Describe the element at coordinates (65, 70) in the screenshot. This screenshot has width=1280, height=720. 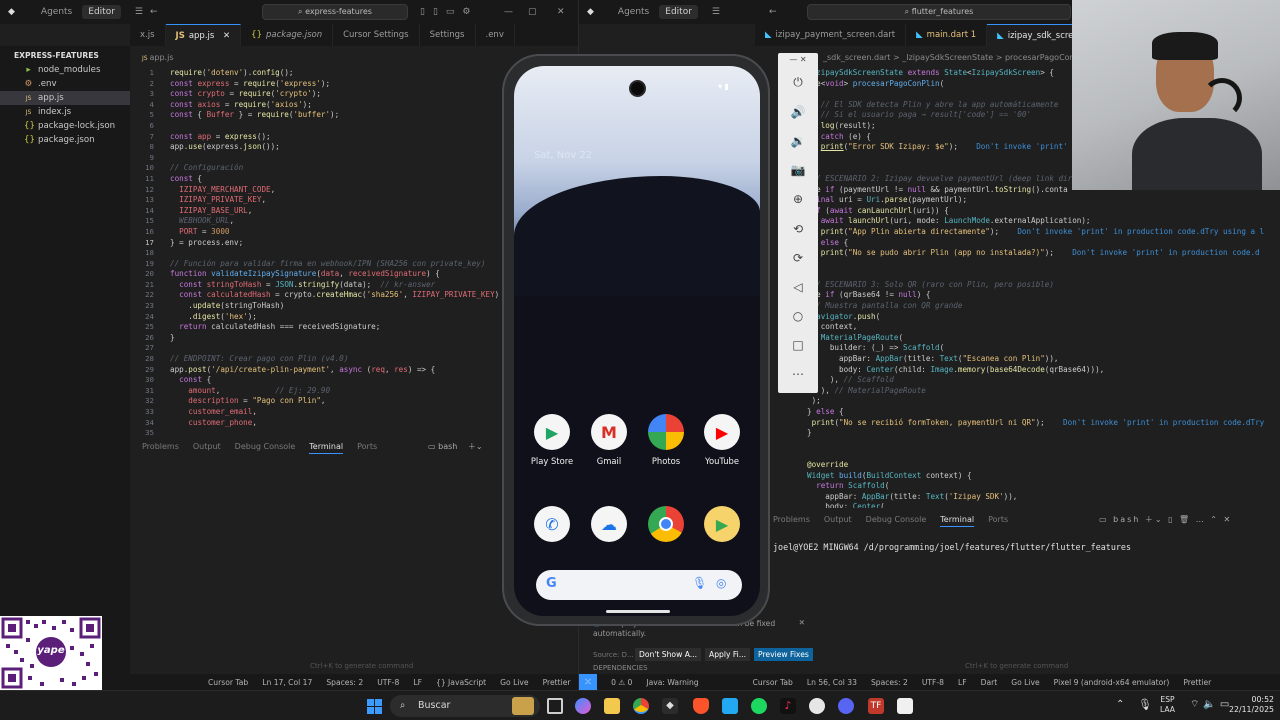
I see `explorer-item-node-modules: ▸ node_modules` at that location.